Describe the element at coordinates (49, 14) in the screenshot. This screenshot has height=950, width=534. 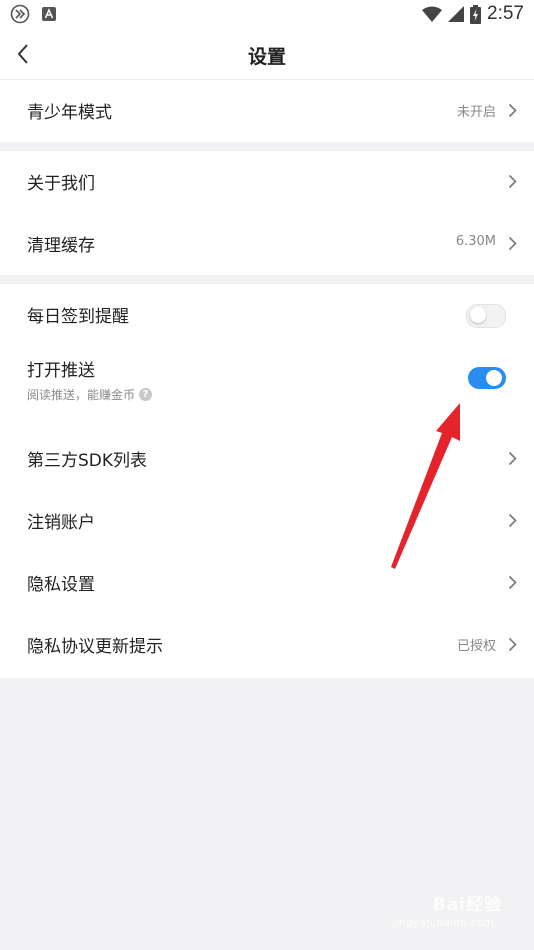
I see `keyboard-a-icon` at that location.